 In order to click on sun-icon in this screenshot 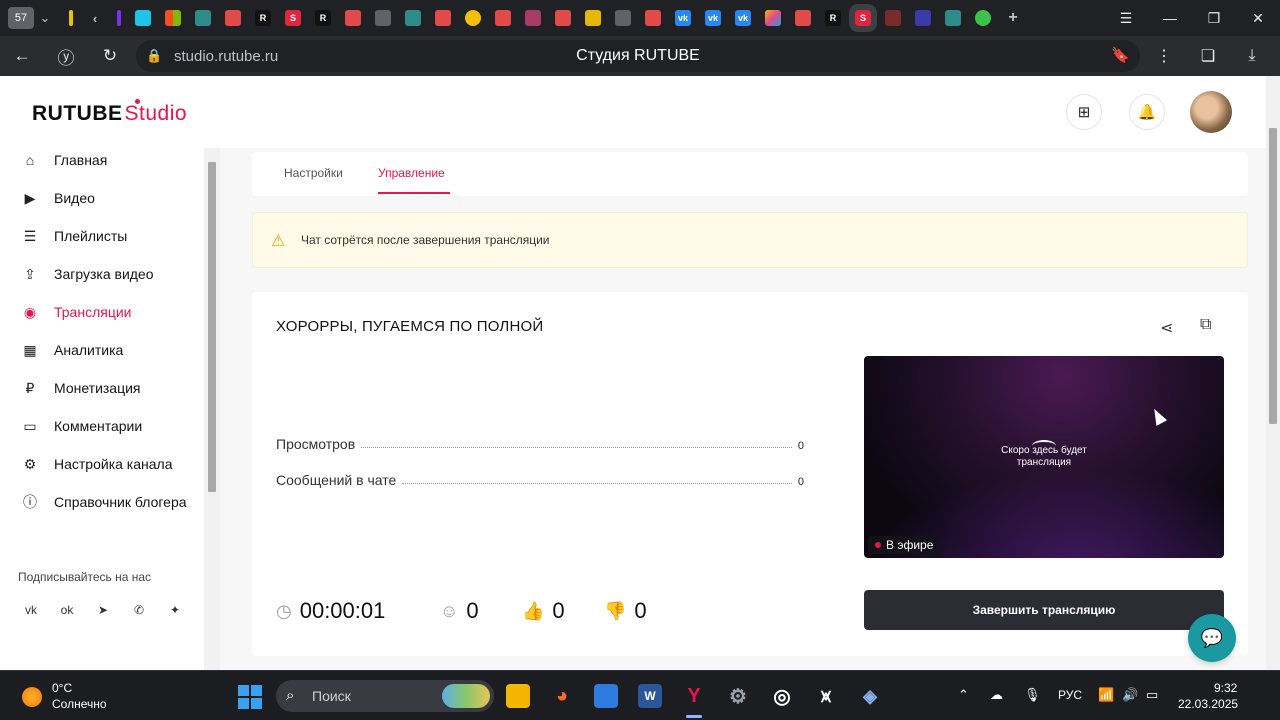, I will do `click(32, 697)`.